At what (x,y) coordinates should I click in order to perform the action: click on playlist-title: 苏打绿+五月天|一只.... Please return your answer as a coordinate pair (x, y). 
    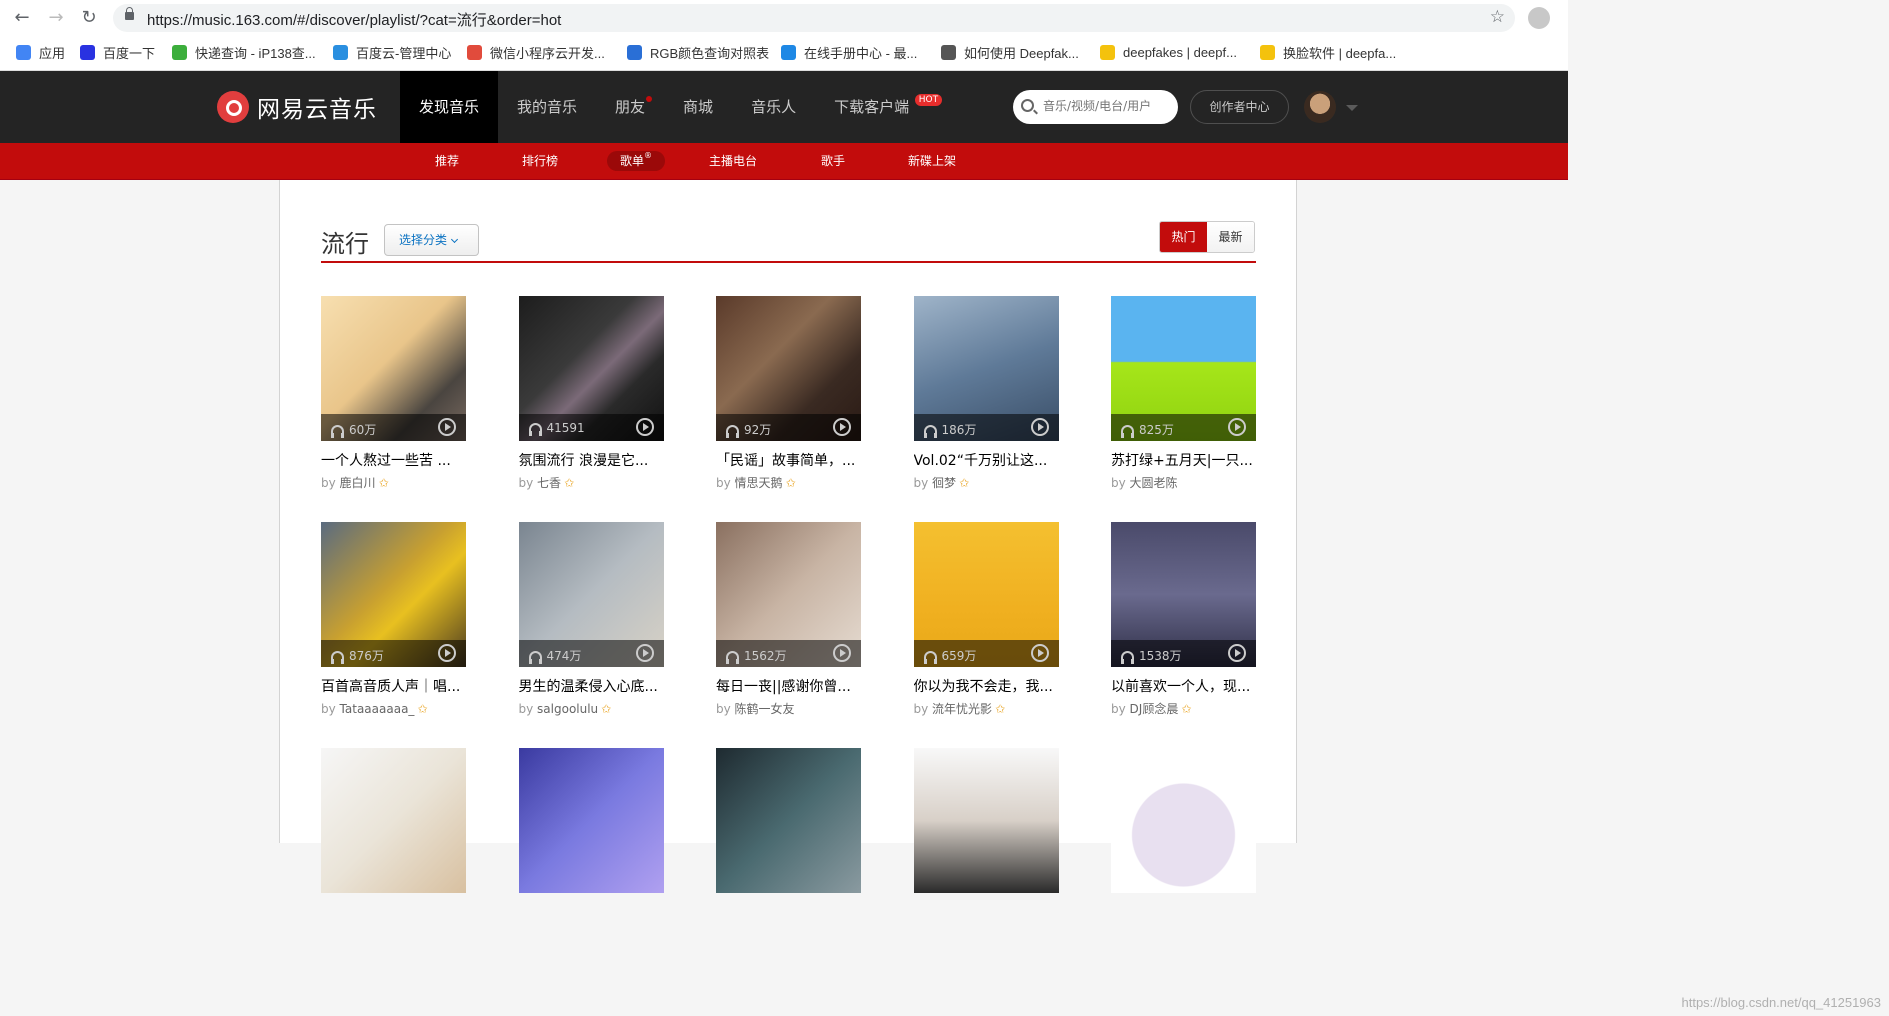
    Looking at the image, I should click on (1183, 461).